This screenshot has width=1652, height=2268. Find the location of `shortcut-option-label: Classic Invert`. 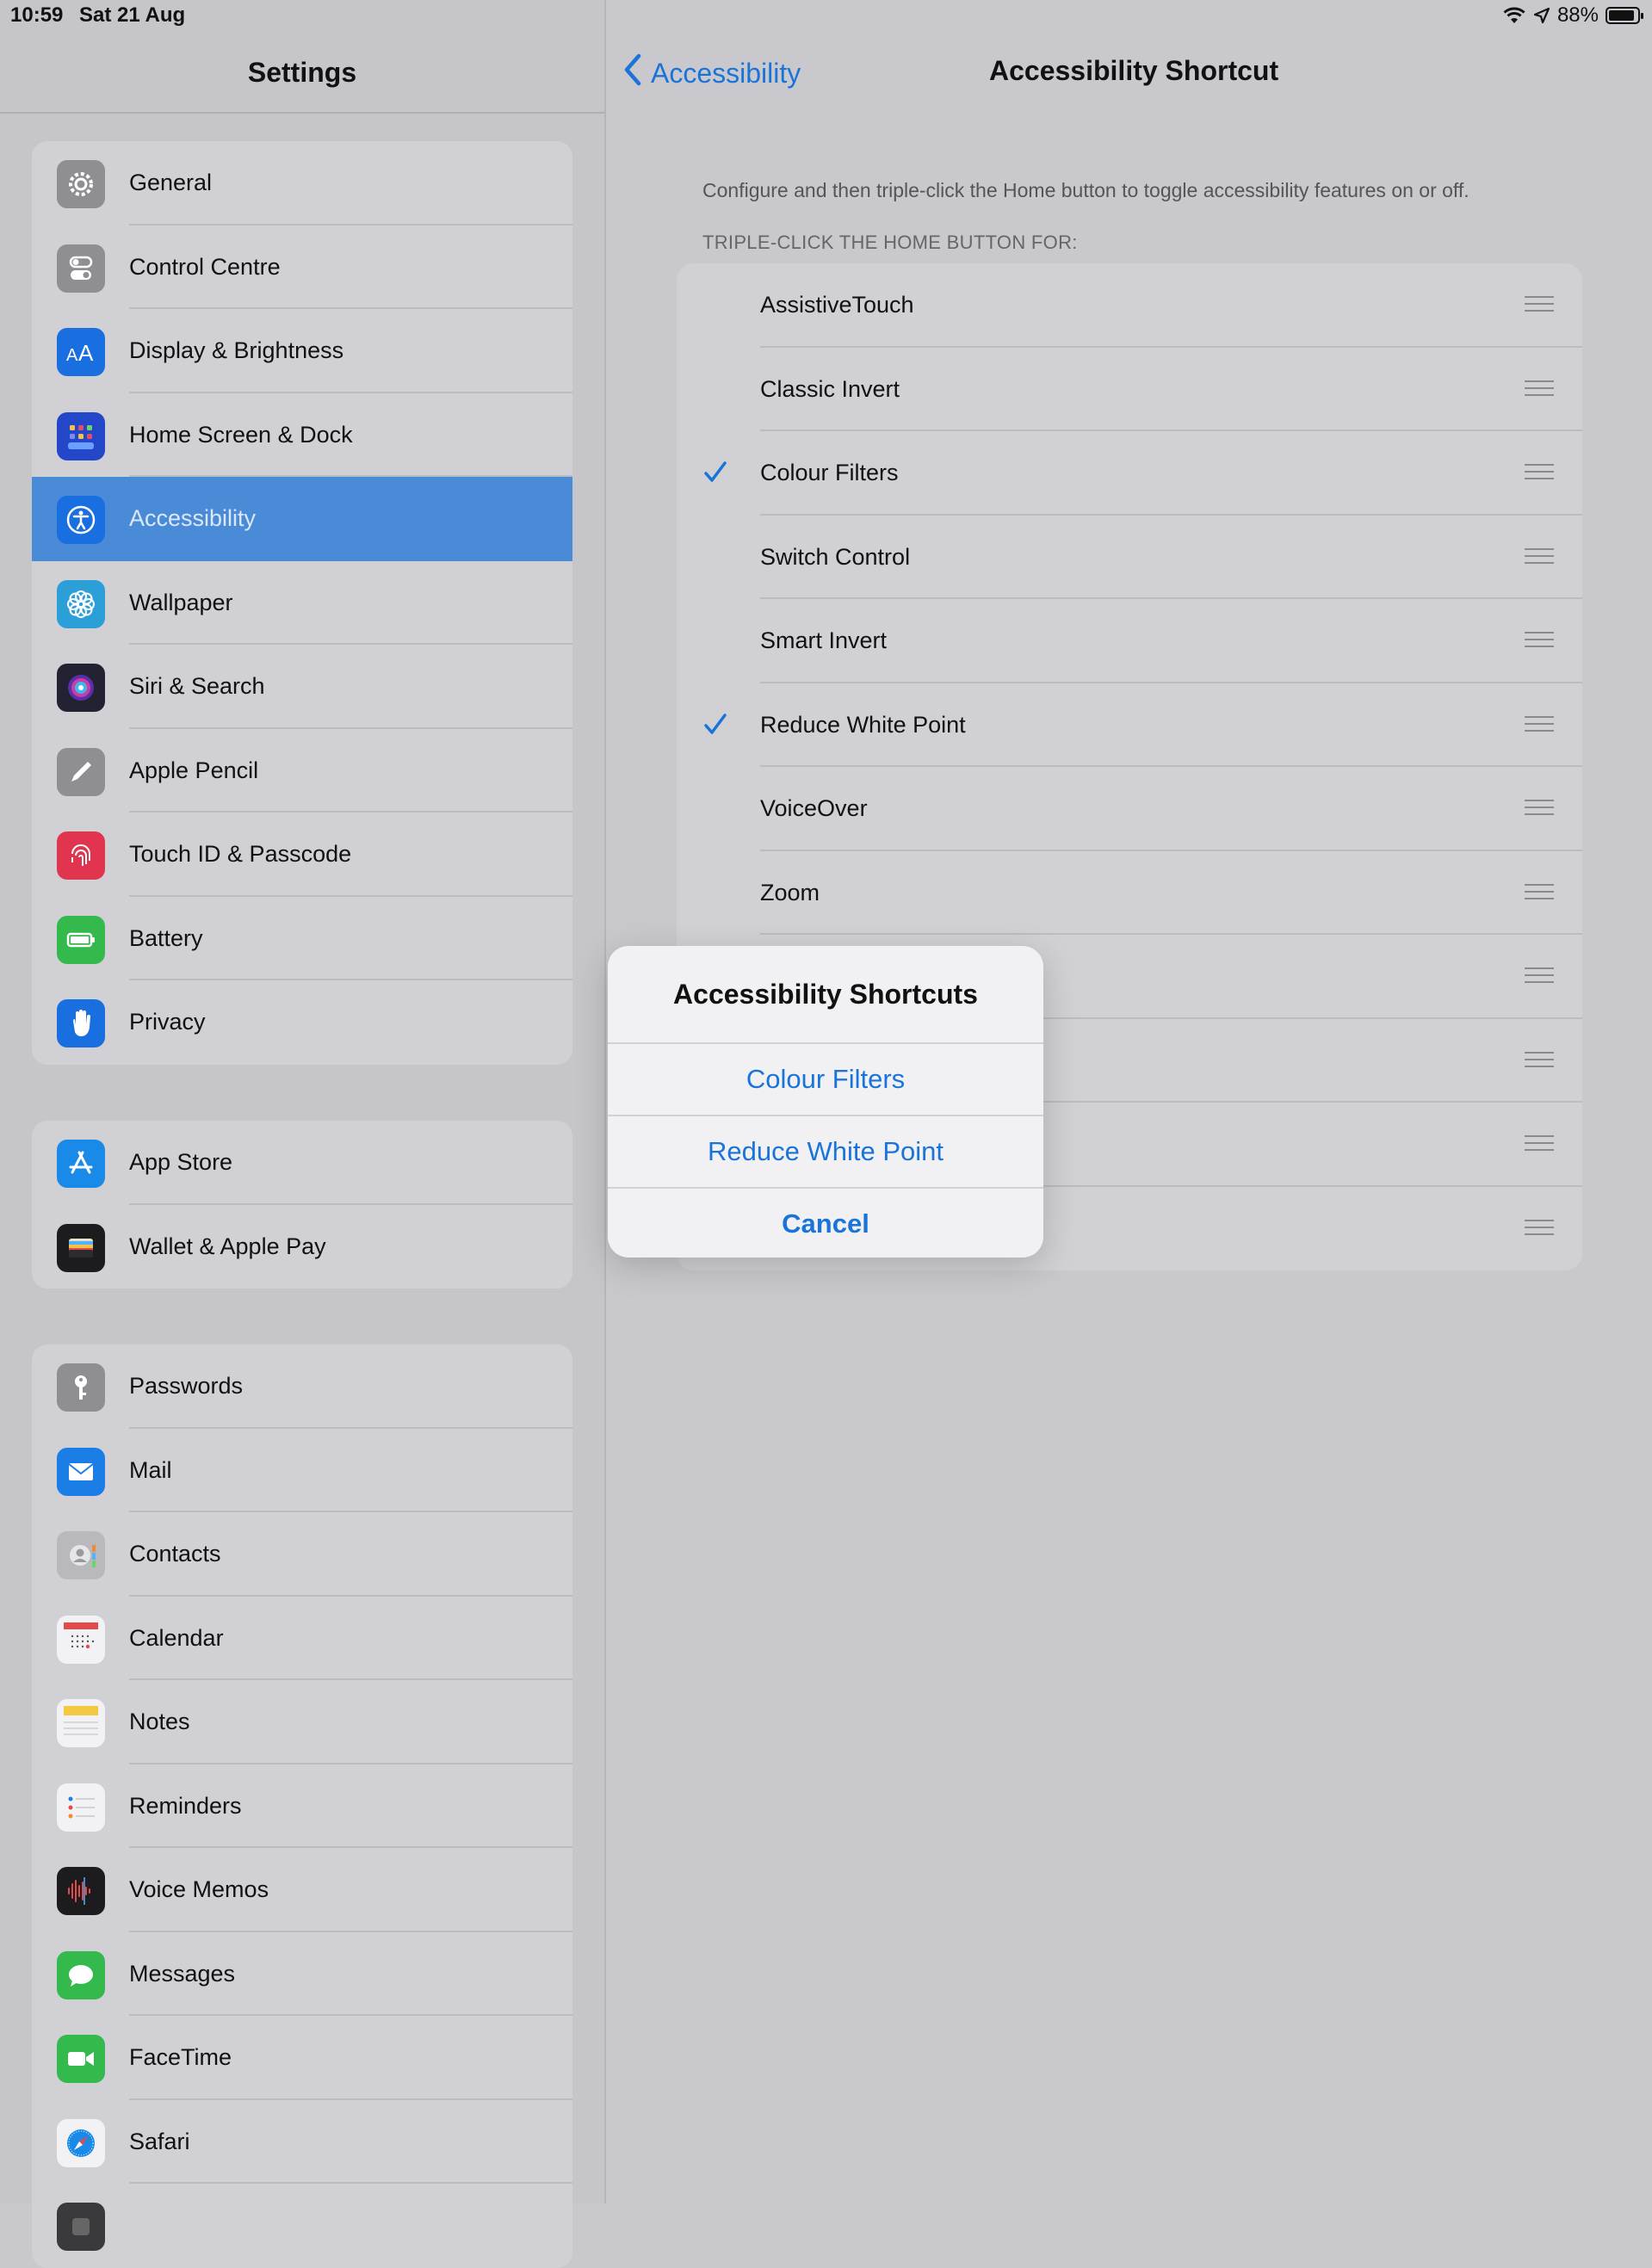

shortcut-option-label: Classic Invert is located at coordinates (830, 388).